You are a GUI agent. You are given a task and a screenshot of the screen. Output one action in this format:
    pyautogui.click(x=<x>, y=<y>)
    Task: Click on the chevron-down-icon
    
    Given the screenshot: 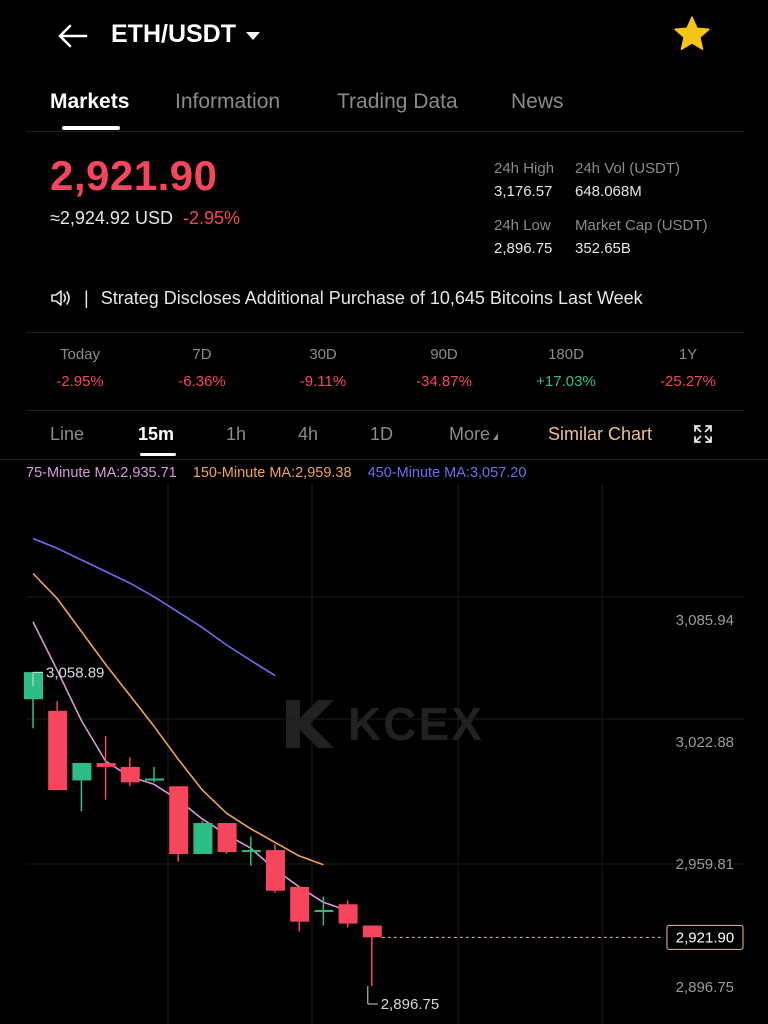 What is the action you would take?
    pyautogui.click(x=253, y=35)
    